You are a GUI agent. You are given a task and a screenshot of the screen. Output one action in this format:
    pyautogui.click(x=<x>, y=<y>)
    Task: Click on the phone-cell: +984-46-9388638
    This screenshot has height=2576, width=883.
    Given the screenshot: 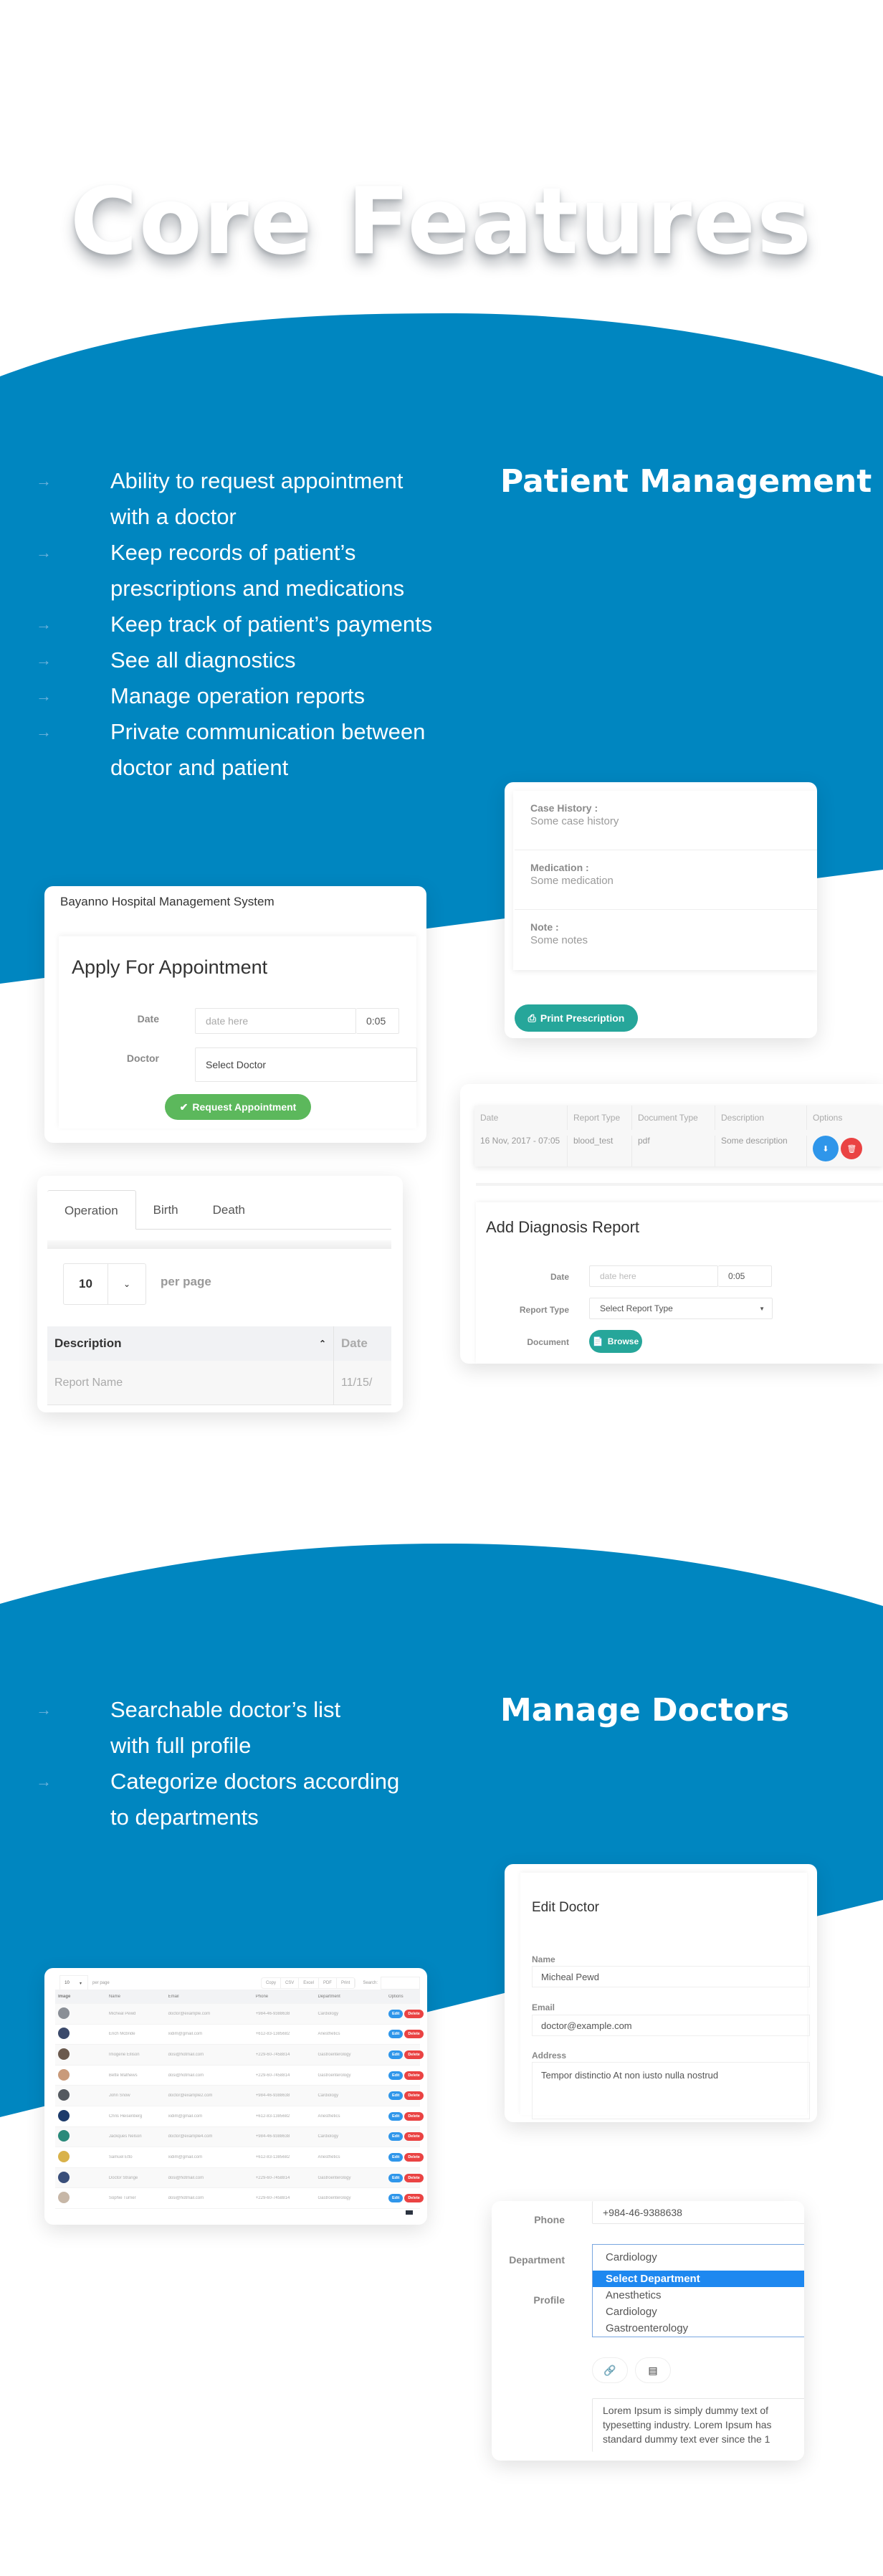 What is the action you would take?
    pyautogui.click(x=273, y=2096)
    